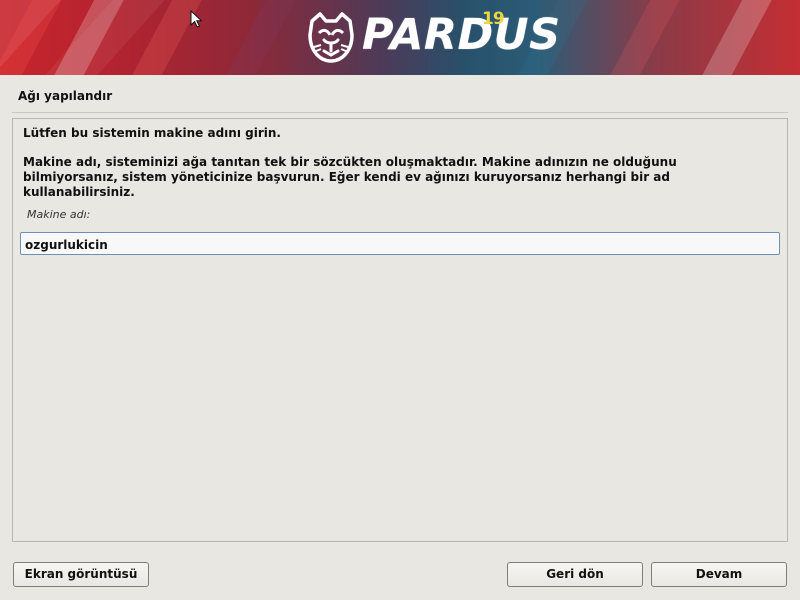  I want to click on pardus-logo-text: PARDUS, so click(461, 35).